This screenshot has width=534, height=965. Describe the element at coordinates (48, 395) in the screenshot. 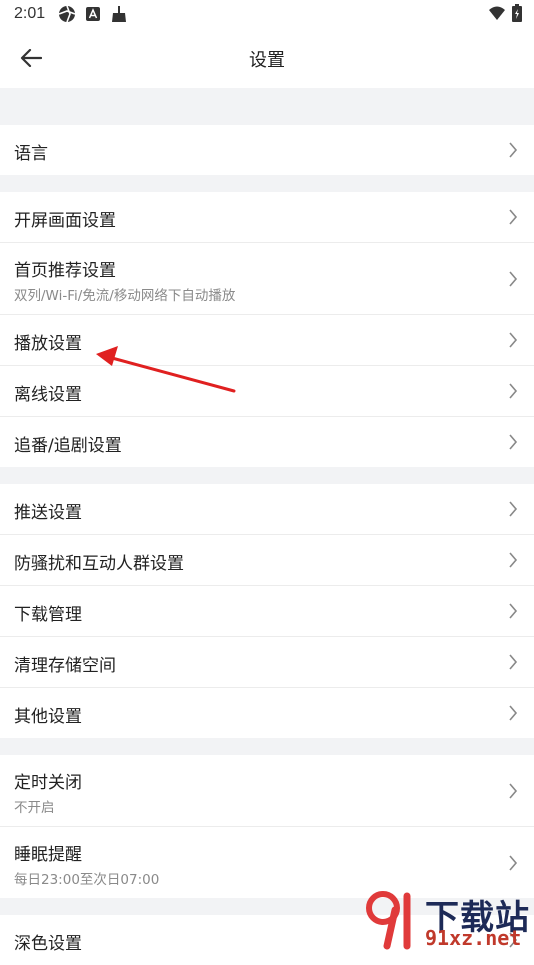

I see `settings-item-label: 离线设置` at that location.